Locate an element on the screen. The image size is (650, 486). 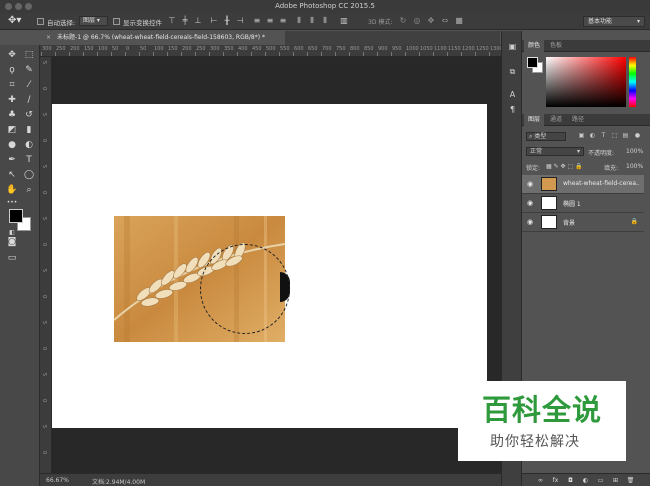
eraser-tool-icon: ◩ is located at coordinates (12, 130).